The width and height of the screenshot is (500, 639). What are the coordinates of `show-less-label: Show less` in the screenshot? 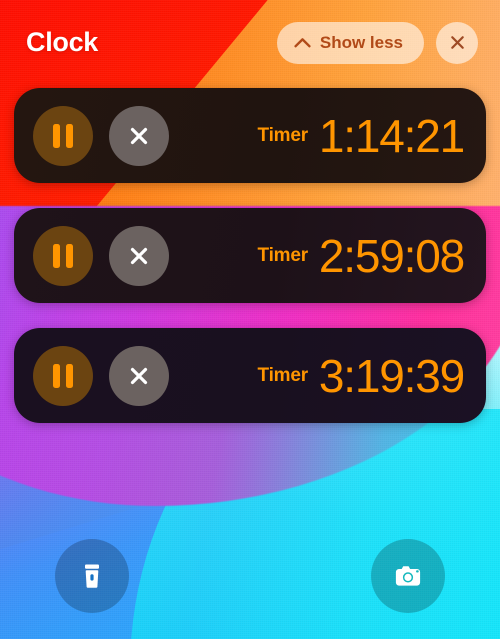 It's located at (361, 42).